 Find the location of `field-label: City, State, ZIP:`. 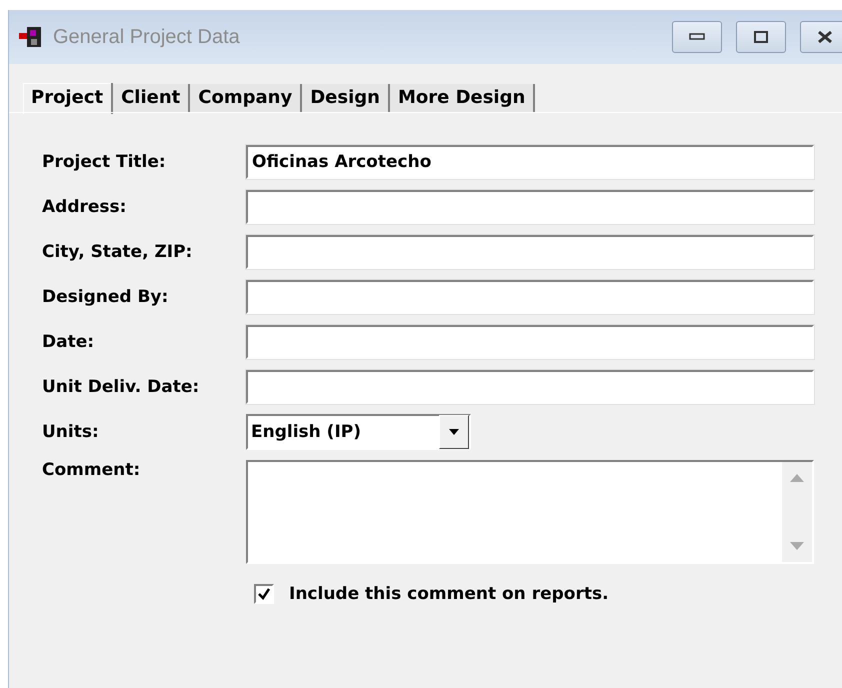

field-label: City, State, ZIP: is located at coordinates (118, 252).